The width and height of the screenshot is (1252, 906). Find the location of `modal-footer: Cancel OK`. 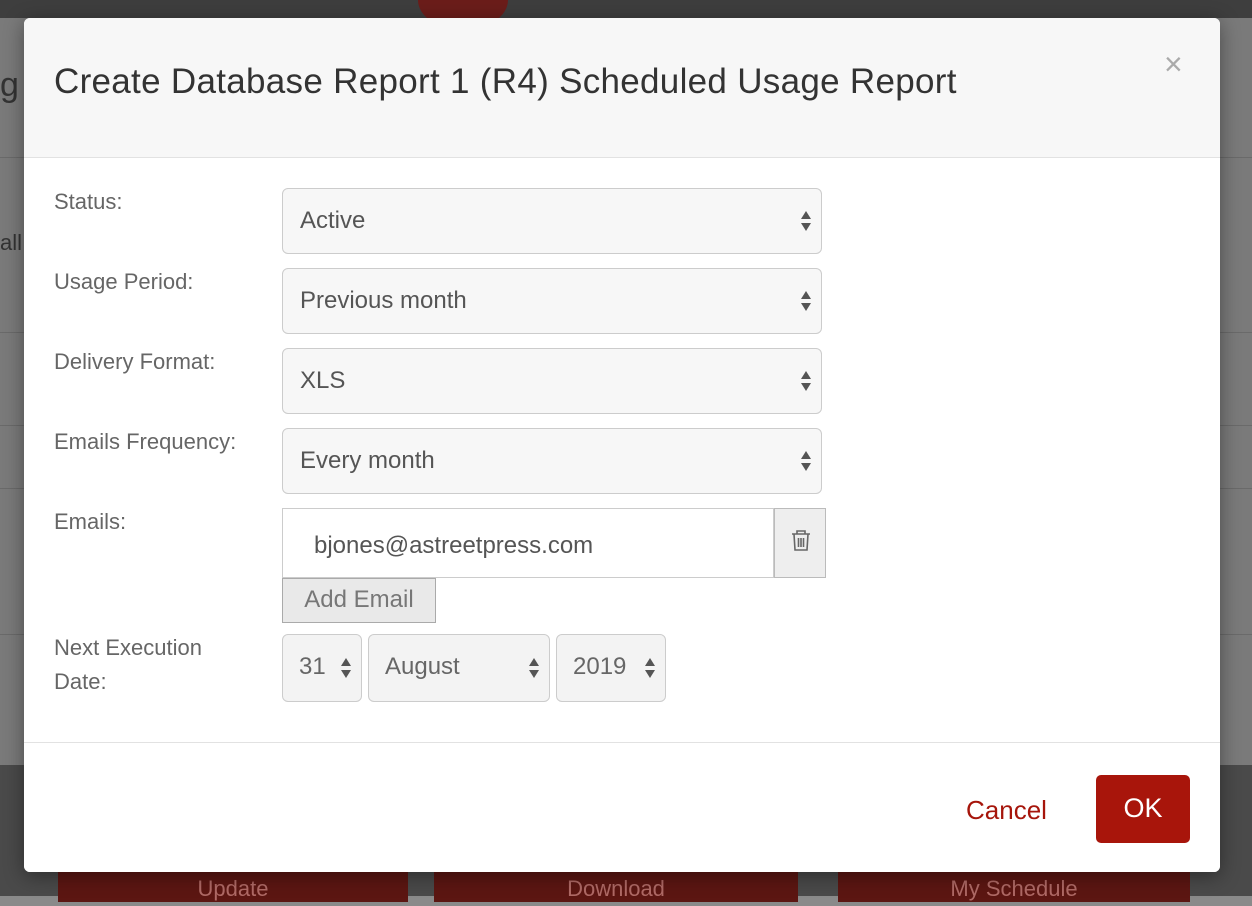

modal-footer: Cancel OK is located at coordinates (622, 807).